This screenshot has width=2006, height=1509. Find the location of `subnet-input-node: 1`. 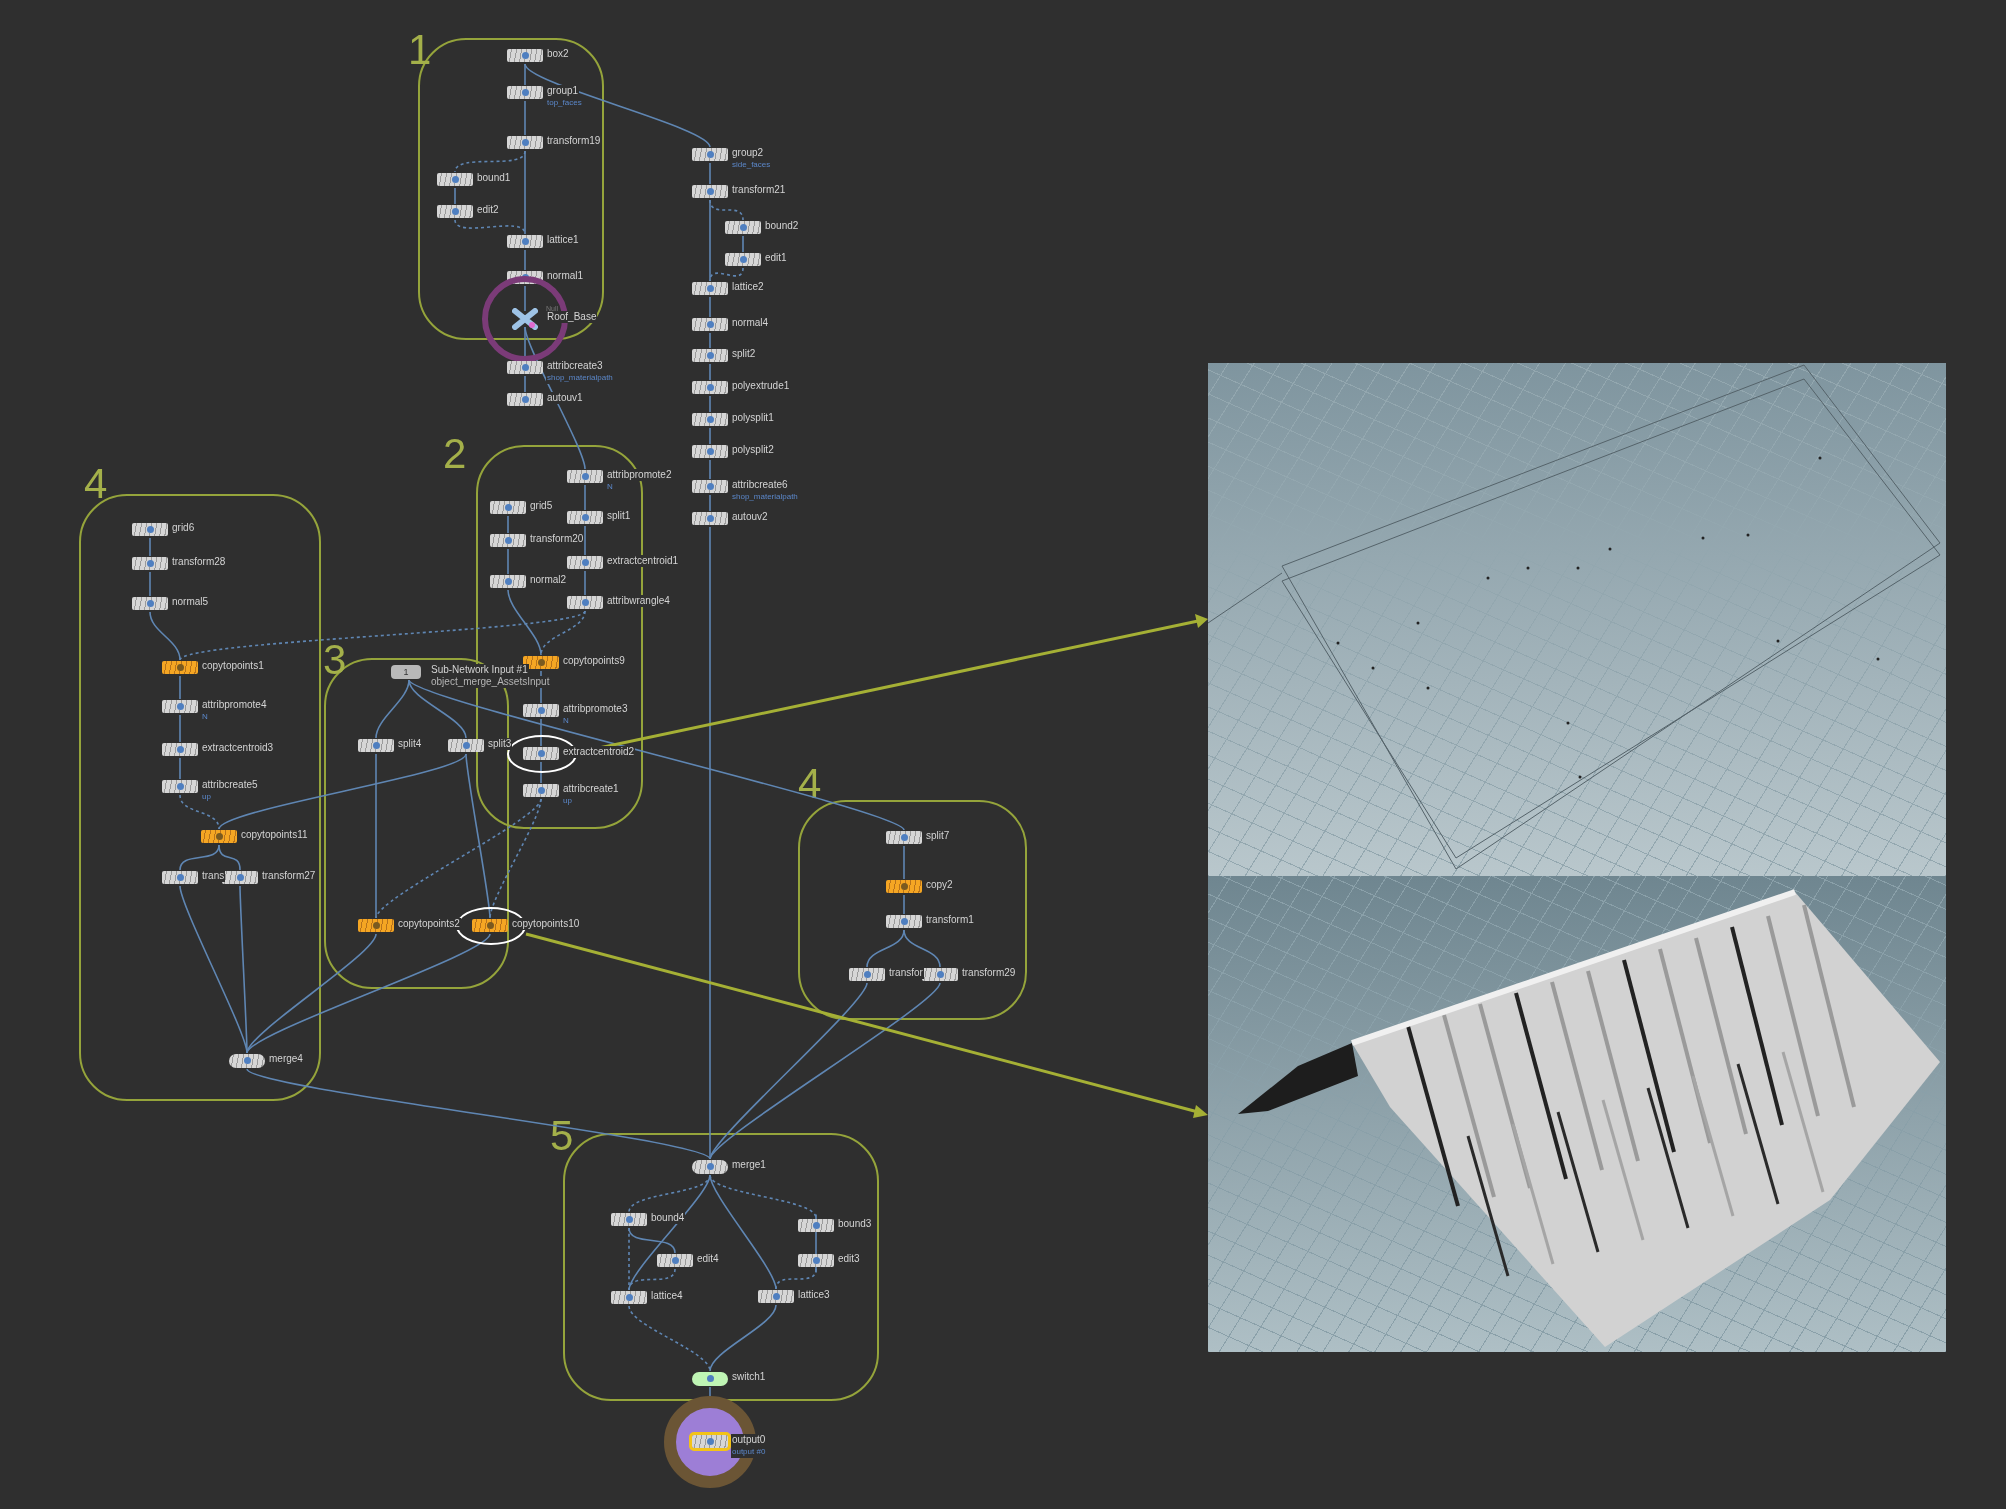

subnet-input-node: 1 is located at coordinates (406, 672).